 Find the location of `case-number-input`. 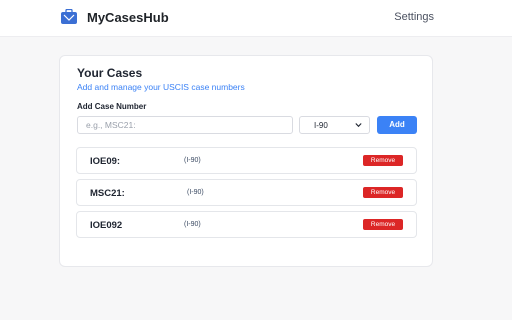

case-number-input is located at coordinates (185, 125).